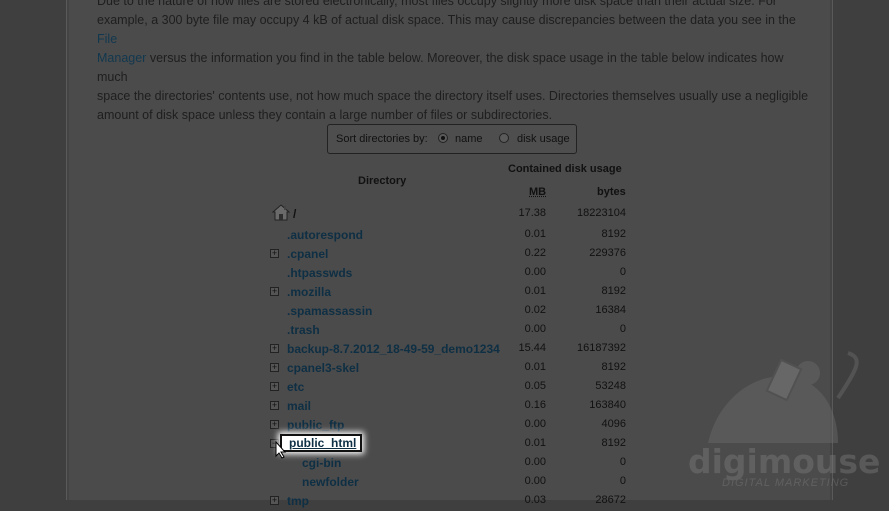 This screenshot has height=511, width=889. I want to click on directory-row: .autorespond 0.01 8192, so click(450, 235).